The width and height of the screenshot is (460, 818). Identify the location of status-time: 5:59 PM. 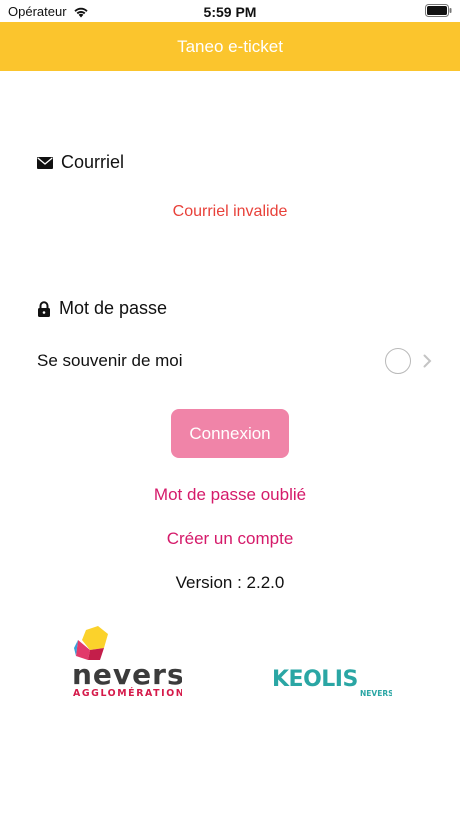
(230, 12).